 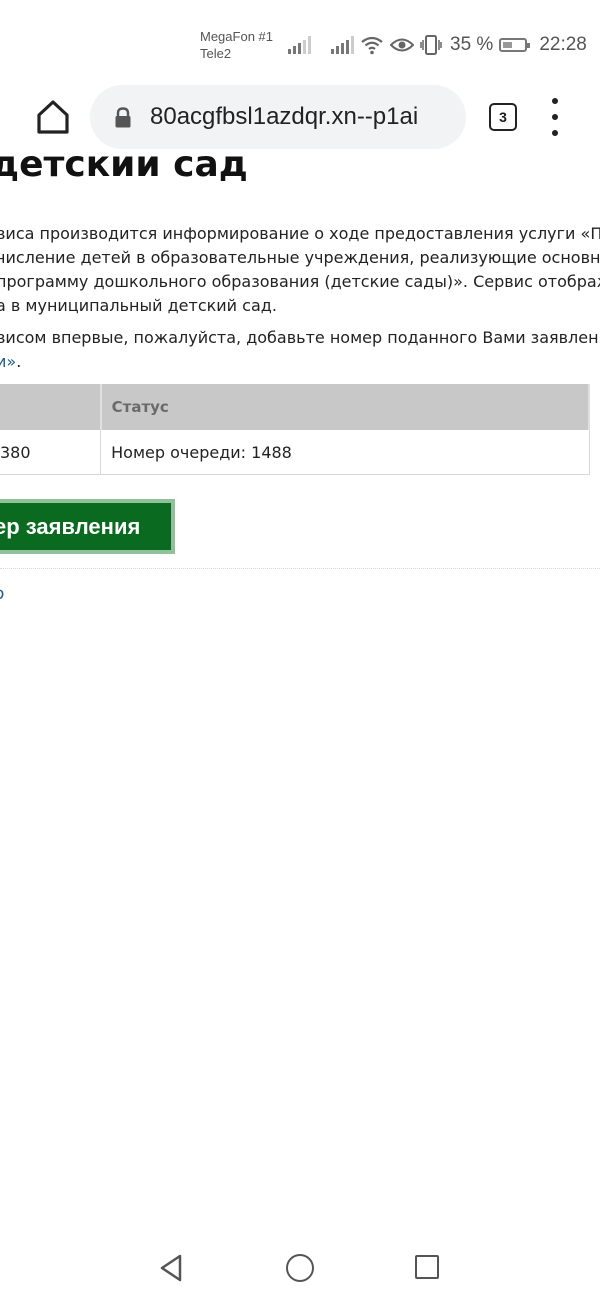 I want to click on battery-icon, so click(x=515, y=45).